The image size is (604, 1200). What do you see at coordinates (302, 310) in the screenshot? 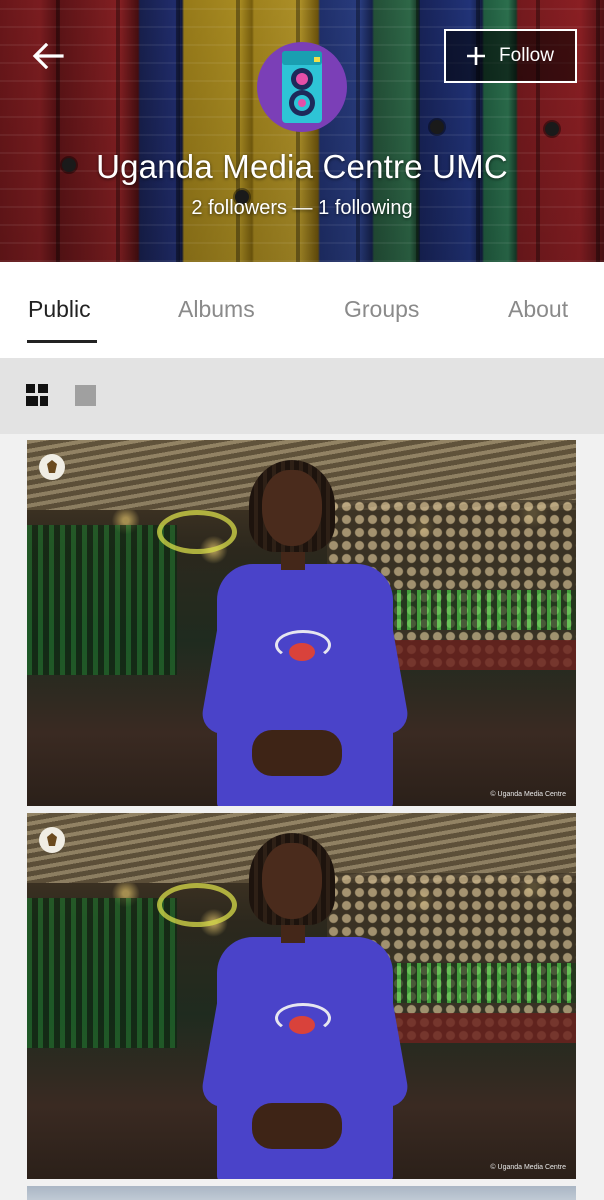
I see `tab-bar: Public Albums Groups About` at bounding box center [302, 310].